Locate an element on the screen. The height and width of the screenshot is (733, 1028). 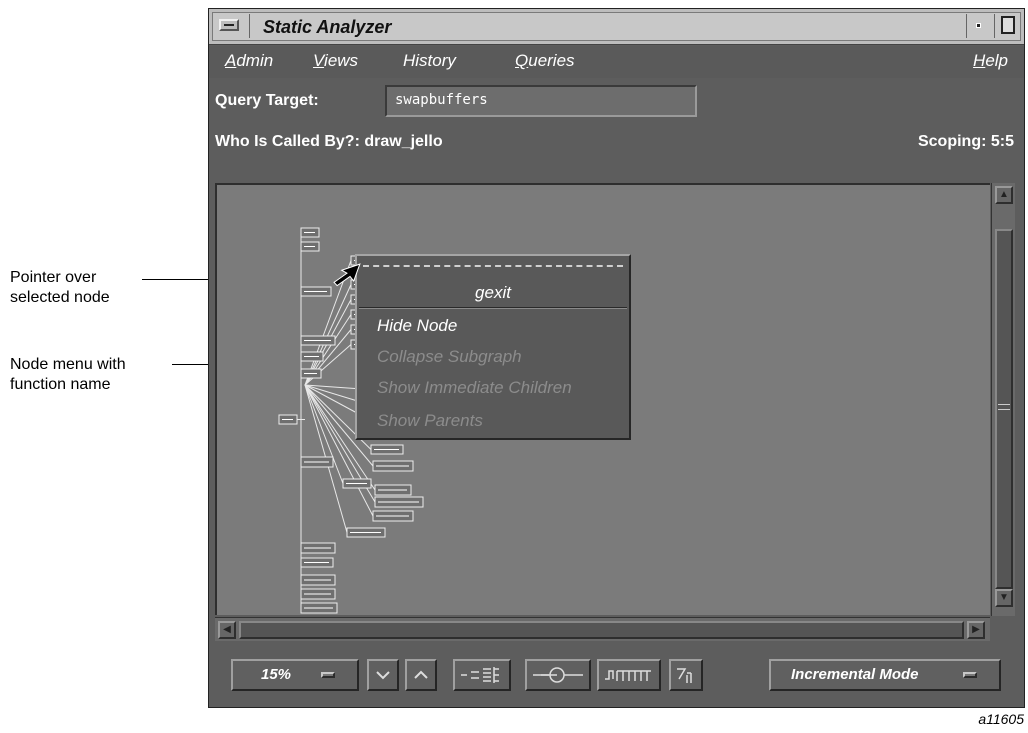
zoom-in-button is located at coordinates (421, 675).